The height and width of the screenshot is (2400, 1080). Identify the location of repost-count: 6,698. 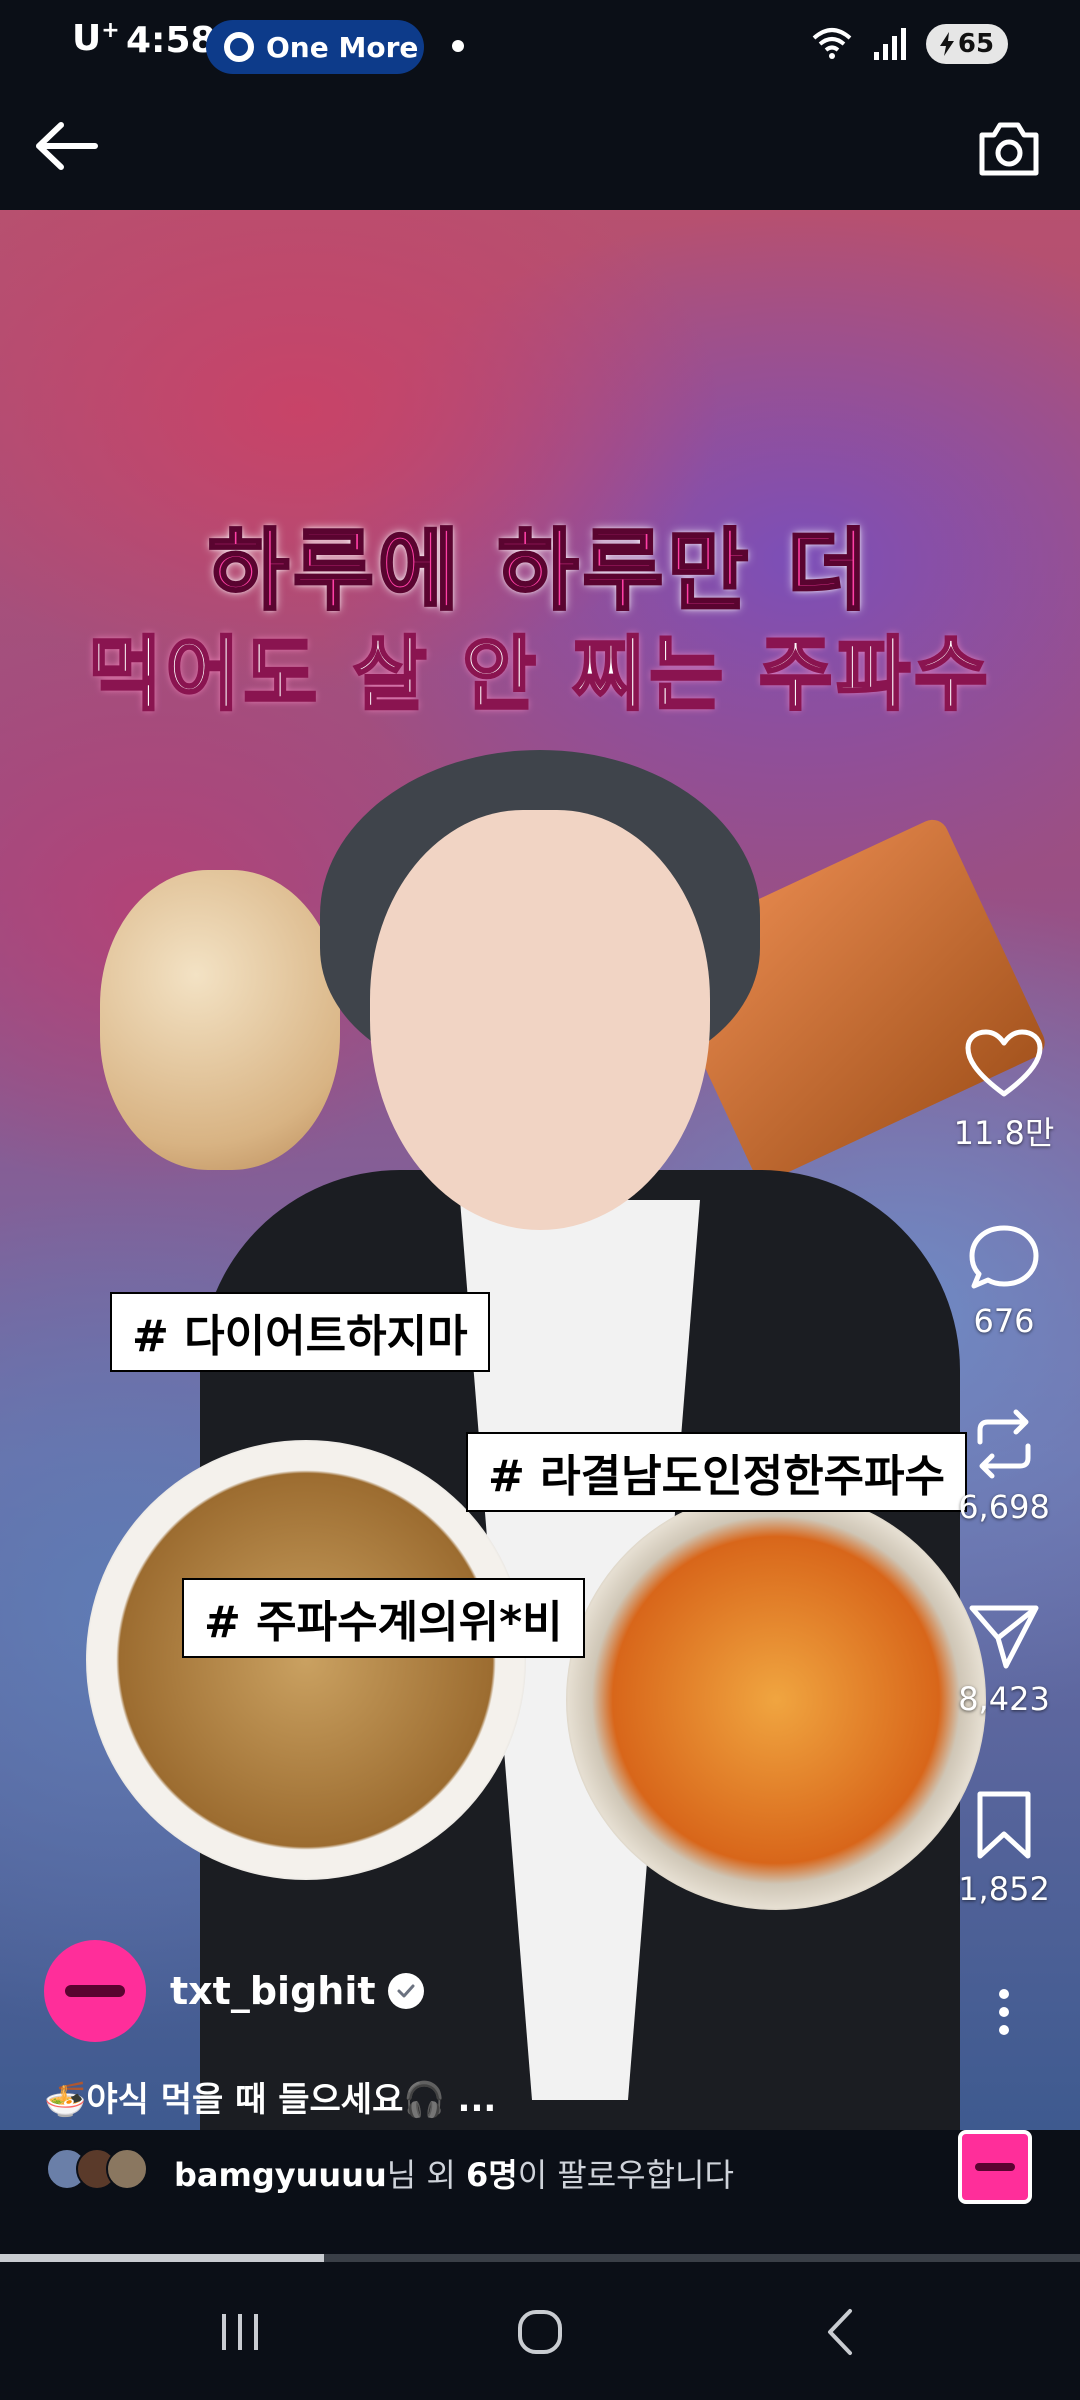
(1004, 1507).